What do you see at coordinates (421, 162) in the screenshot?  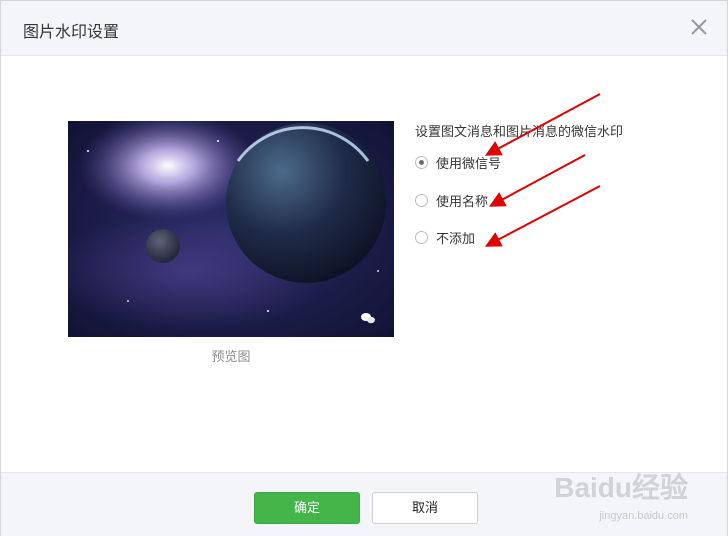 I see `radio-wechat-id` at bounding box center [421, 162].